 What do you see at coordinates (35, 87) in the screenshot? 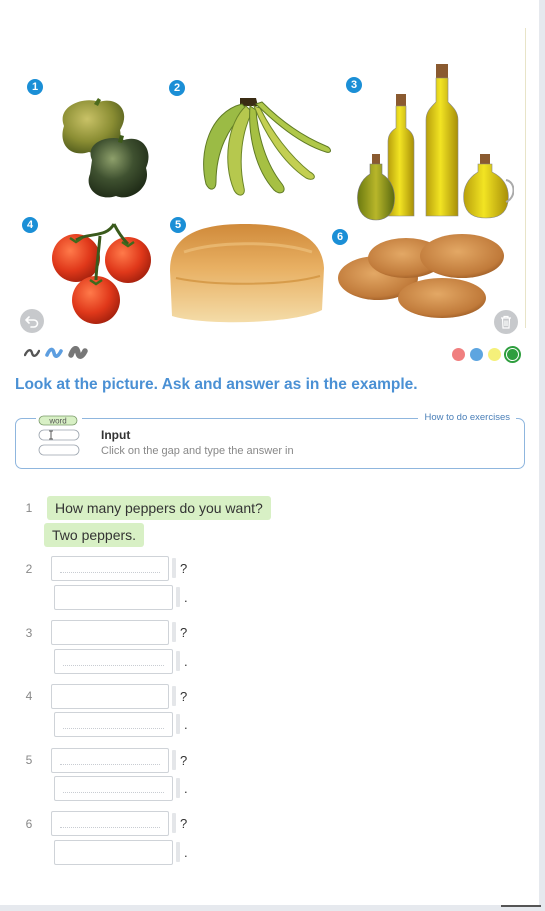
I see `badge-1: 1` at bounding box center [35, 87].